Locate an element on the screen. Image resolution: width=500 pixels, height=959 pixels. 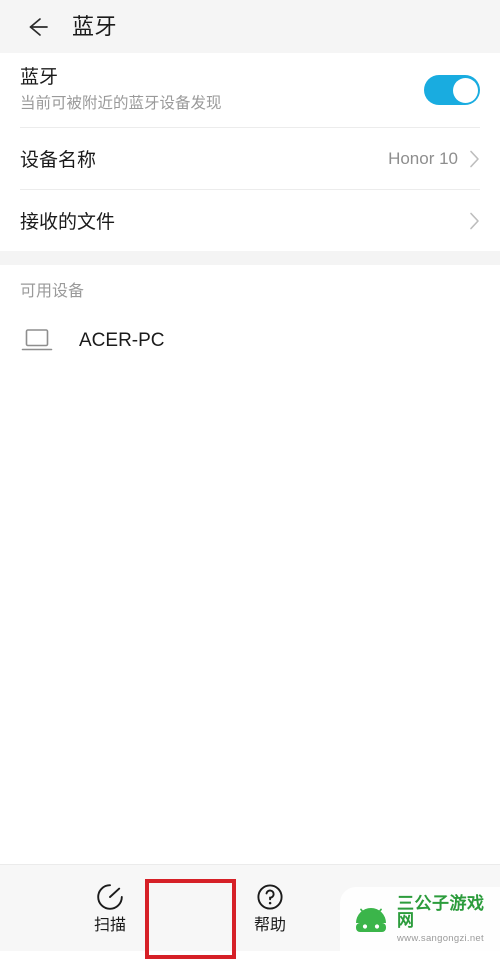
device-name-value-group: Honor 10 is located at coordinates (434, 159).